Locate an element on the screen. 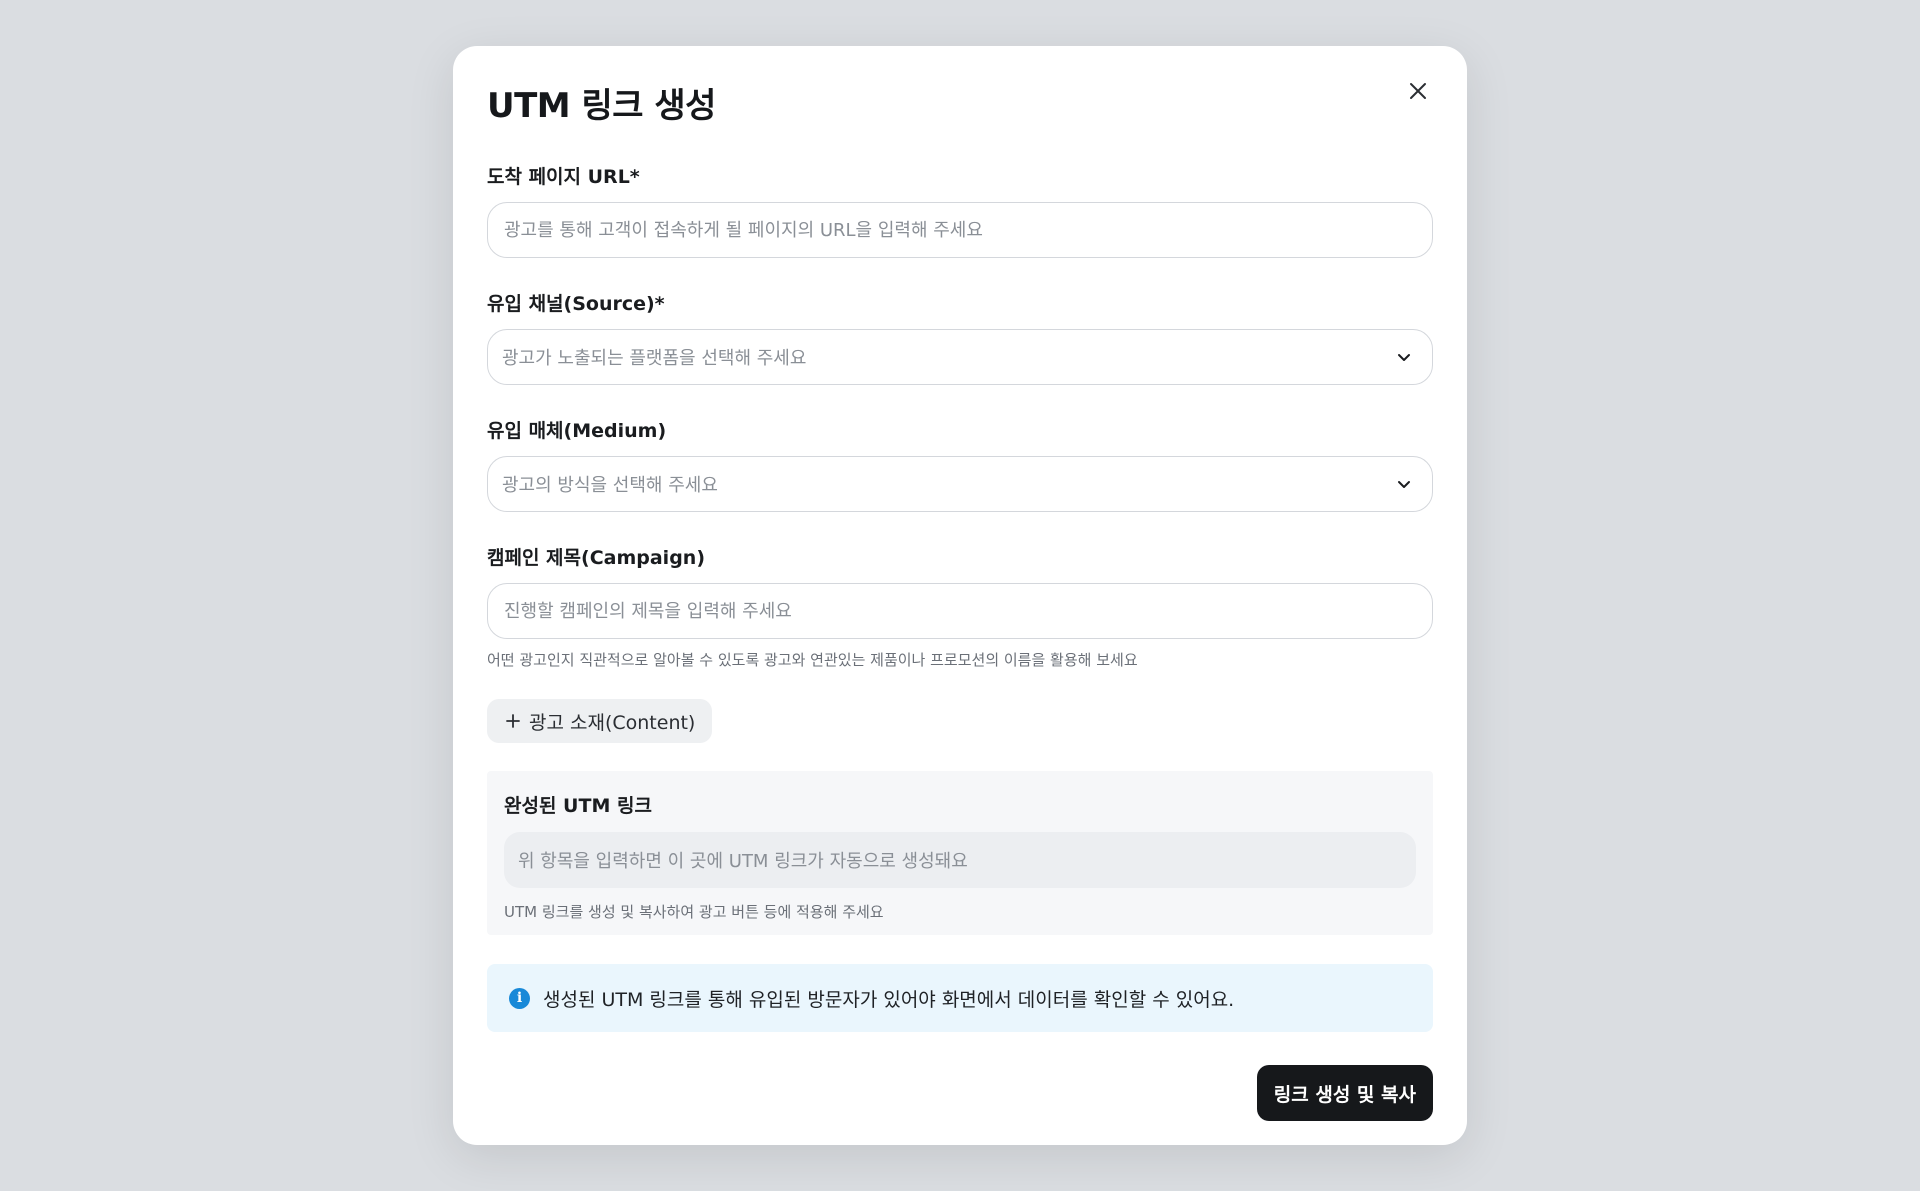  campaign-field-container is located at coordinates (960, 611).